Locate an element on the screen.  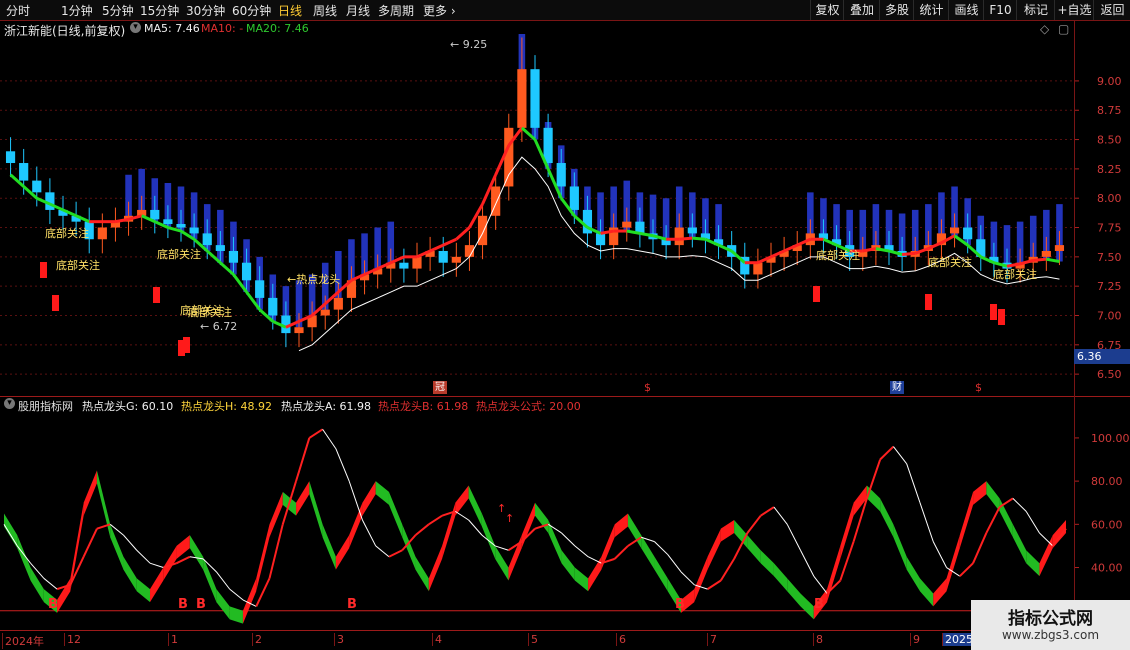
time-axis-label: 8 is located at coordinates (818, 639).